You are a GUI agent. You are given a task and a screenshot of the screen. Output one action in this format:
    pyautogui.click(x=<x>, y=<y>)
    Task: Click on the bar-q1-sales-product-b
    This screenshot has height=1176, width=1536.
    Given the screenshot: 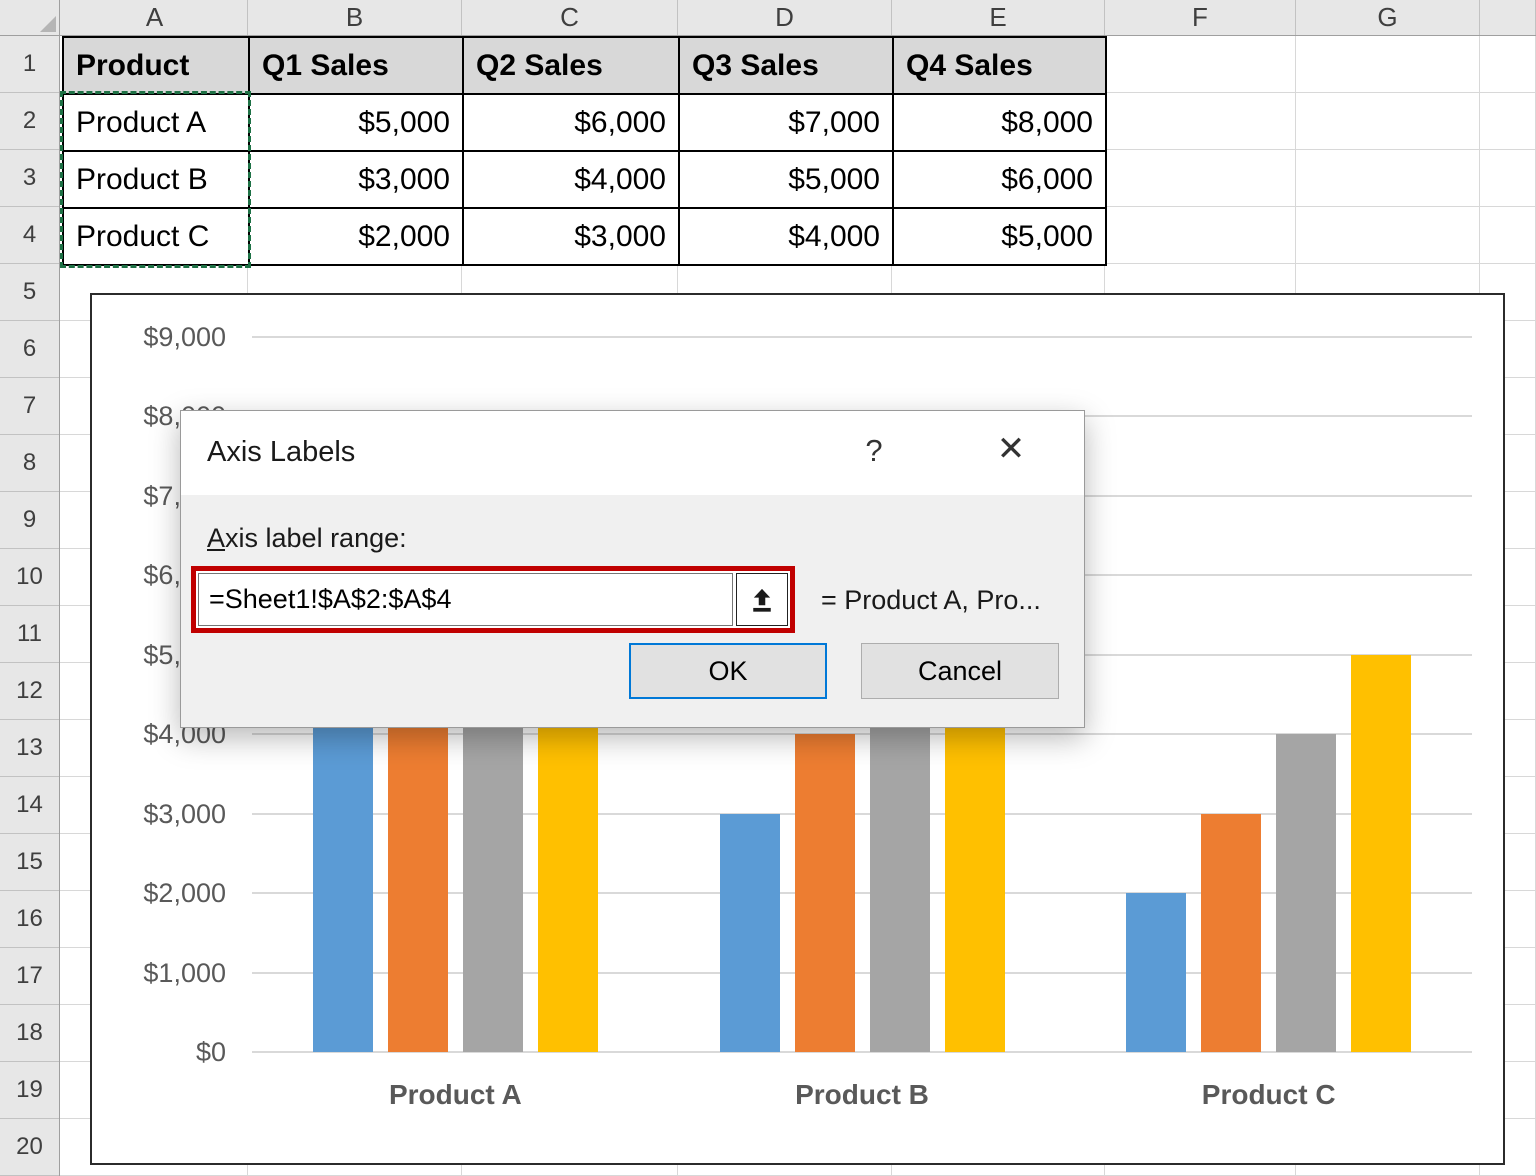 What is the action you would take?
    pyautogui.click(x=749, y=932)
    